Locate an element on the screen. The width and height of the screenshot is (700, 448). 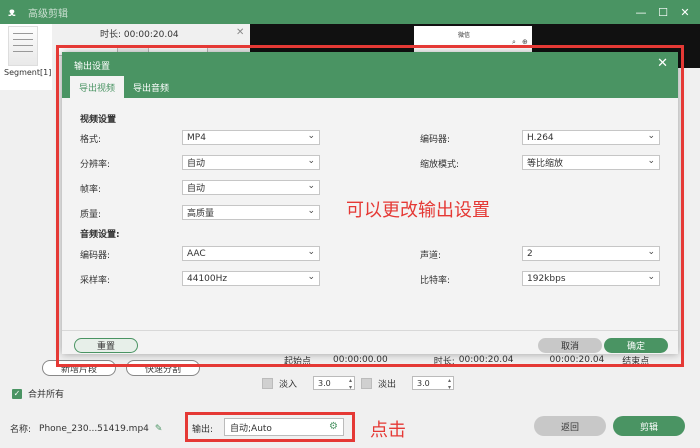
maximize-icon: ☐ is located at coordinates (663, 12).